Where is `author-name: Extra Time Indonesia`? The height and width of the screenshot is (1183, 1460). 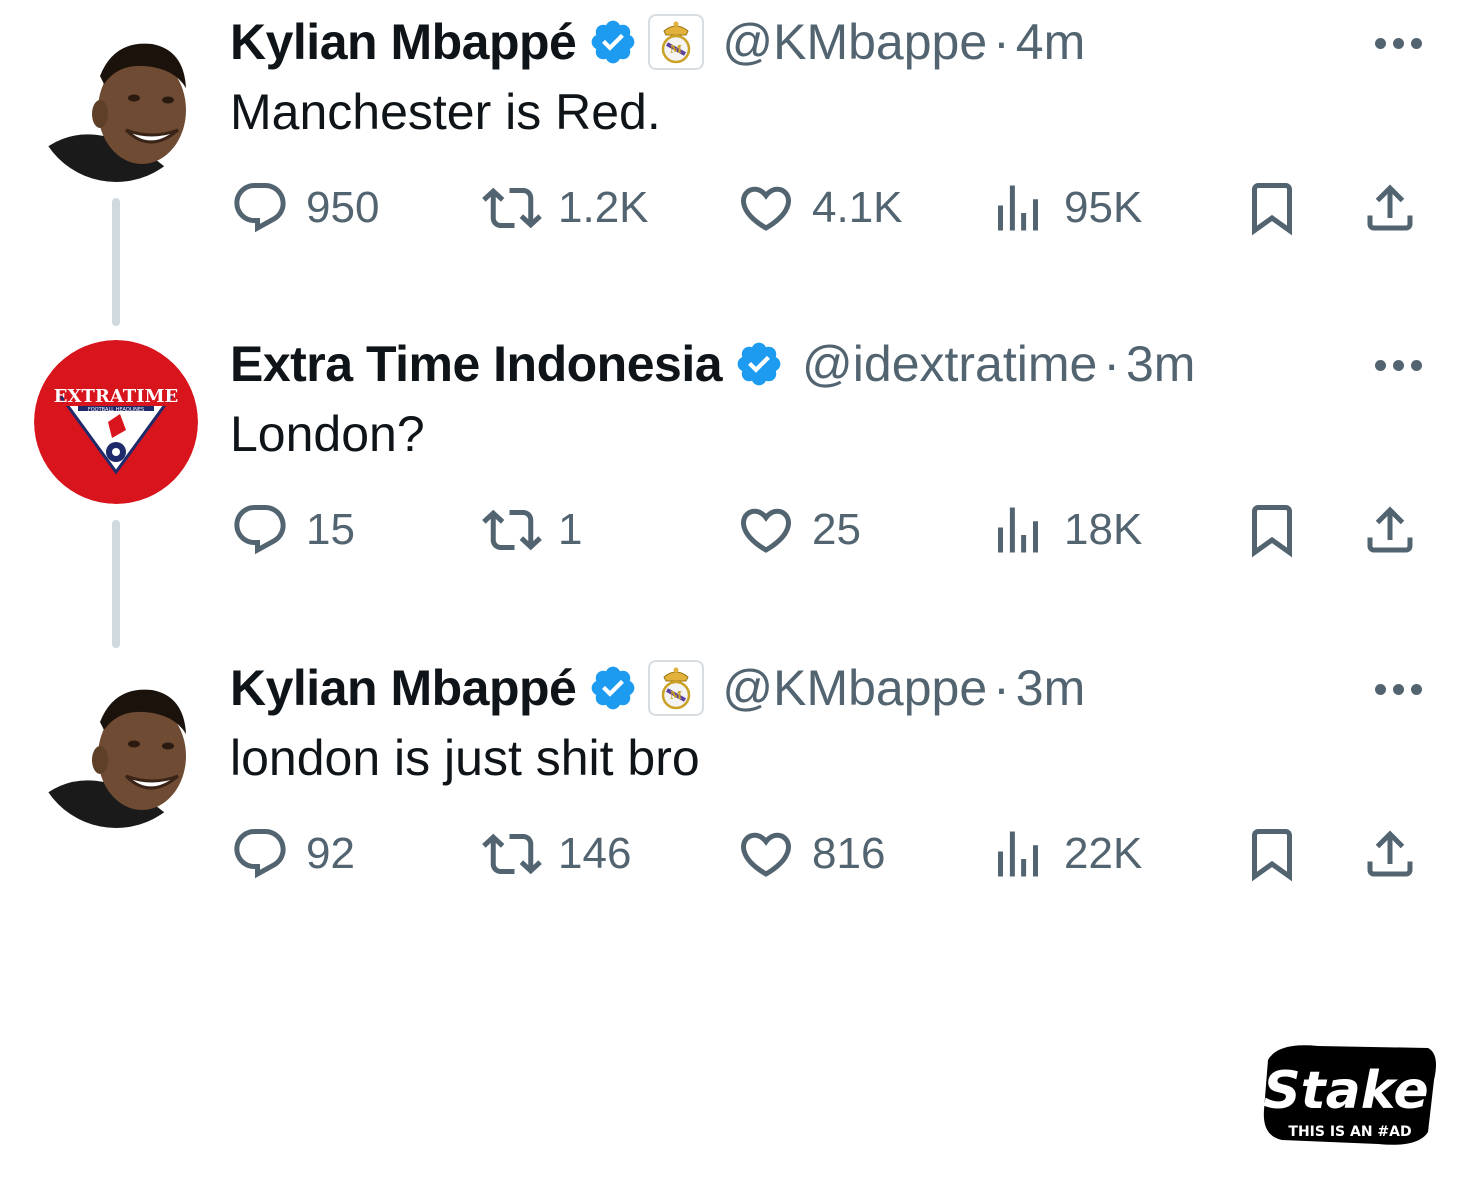 author-name: Extra Time Indonesia is located at coordinates (476, 364).